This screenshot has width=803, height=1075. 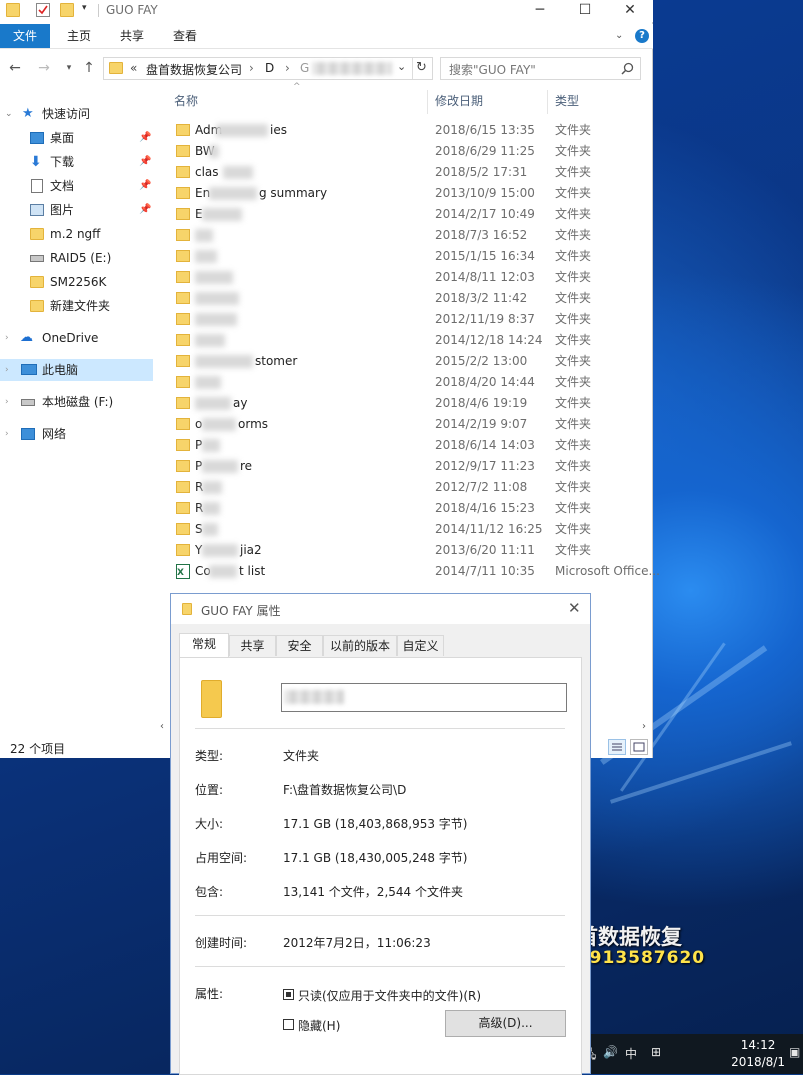 I want to click on file-row: BW 2018/6/29 11:25 文件夹, so click(x=411, y=151).